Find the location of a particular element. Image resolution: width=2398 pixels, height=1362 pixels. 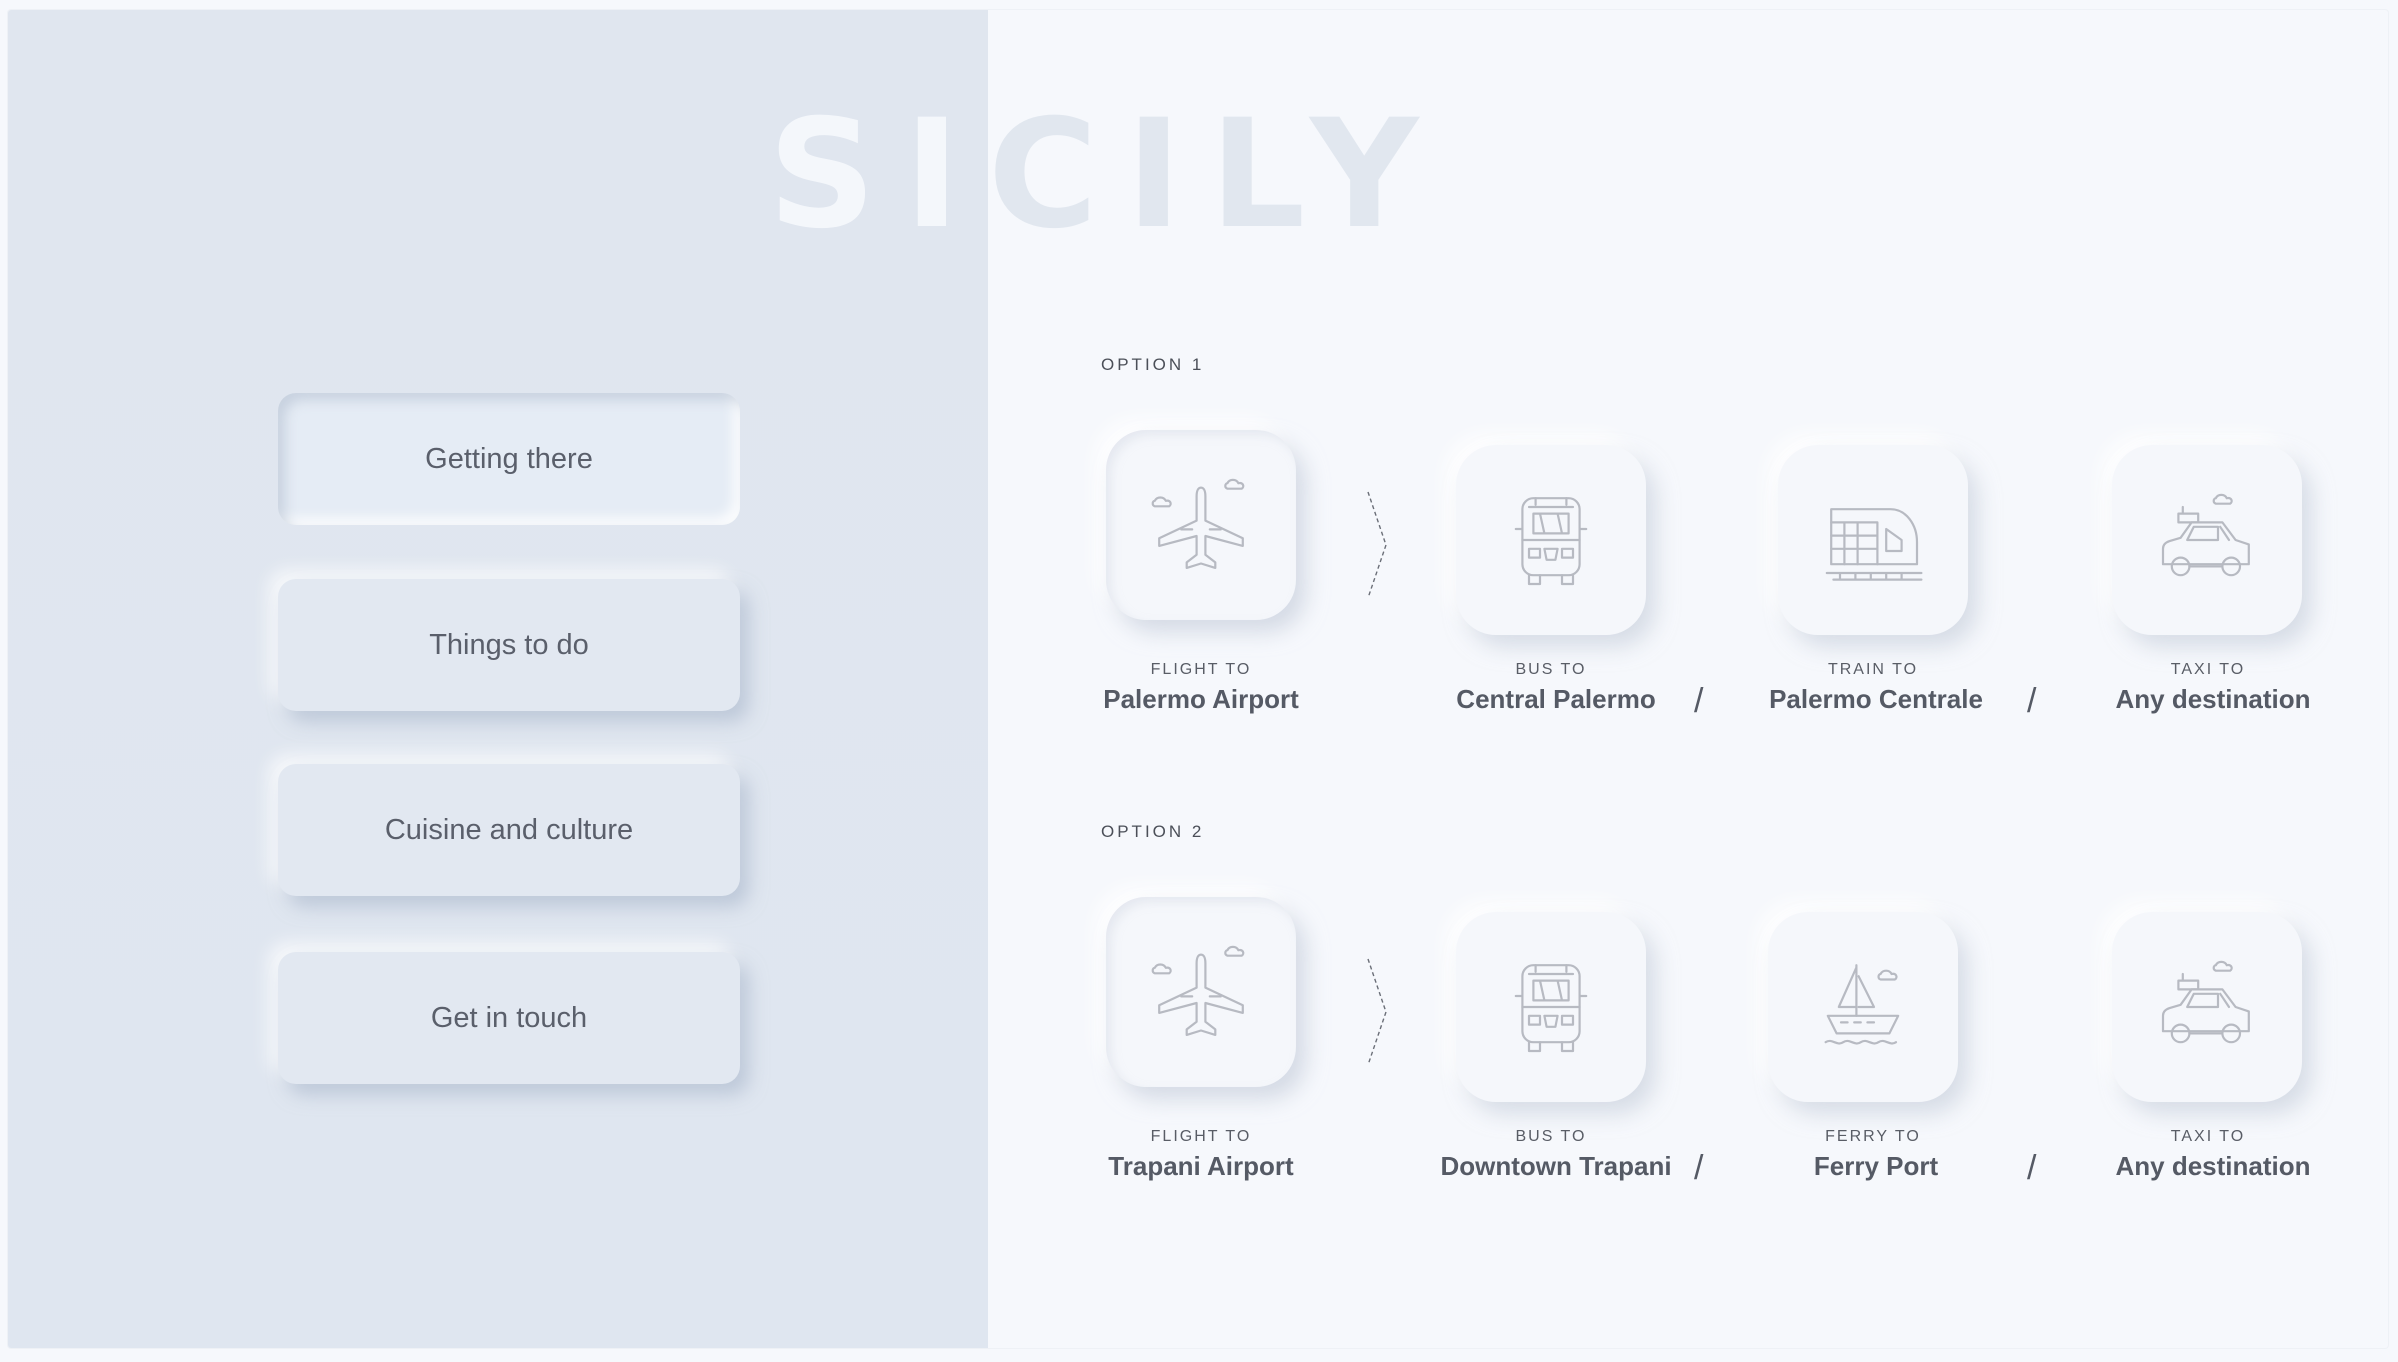

option-2-taxi-tile is located at coordinates (2207, 1007).